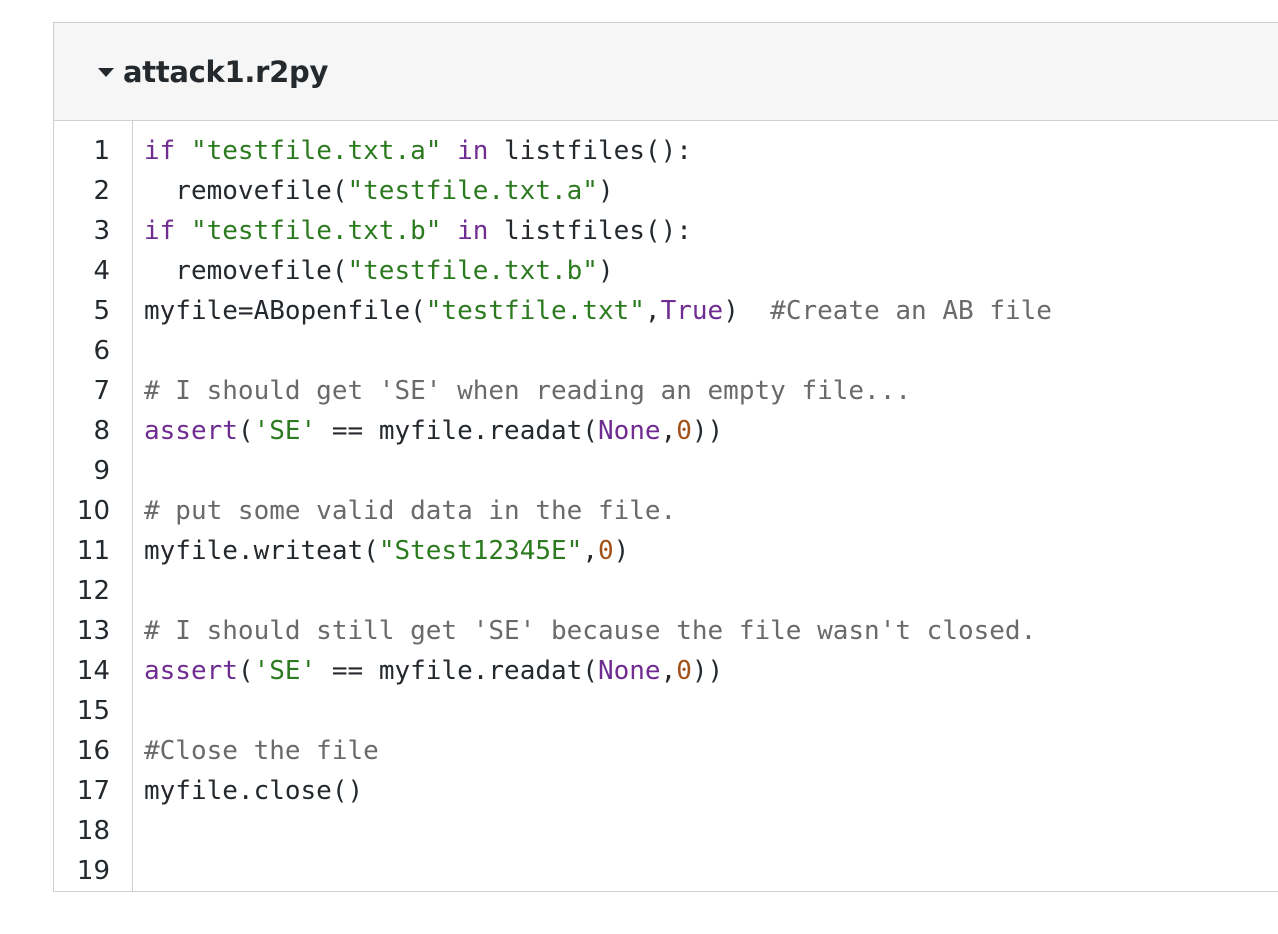 The width and height of the screenshot is (1278, 934). Describe the element at coordinates (226, 71) in the screenshot. I see `file-name: attack1.r2py` at that location.